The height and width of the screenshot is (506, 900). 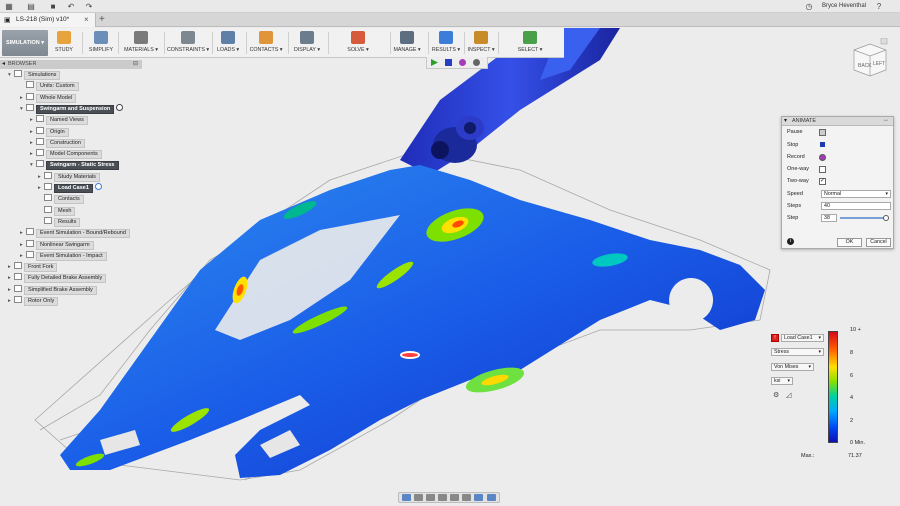 I want to click on ribbon-group-manage: MANAGE ▾, so click(x=407, y=43).